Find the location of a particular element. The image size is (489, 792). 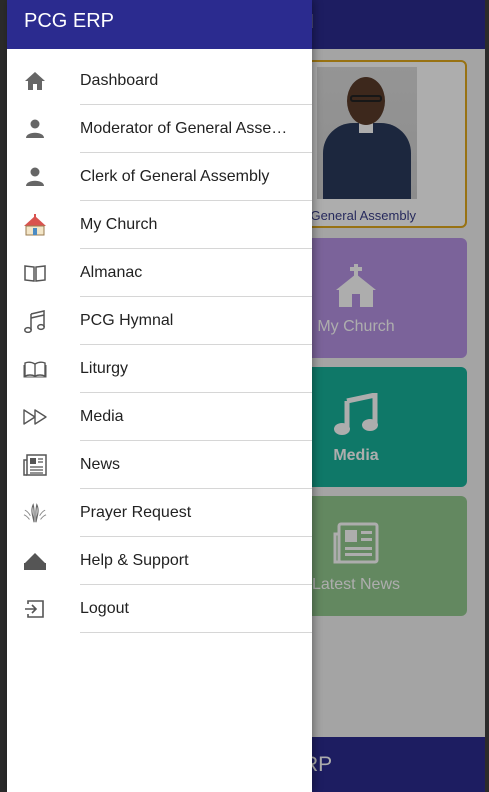

menu-item-label: Liturgy is located at coordinates (104, 368).